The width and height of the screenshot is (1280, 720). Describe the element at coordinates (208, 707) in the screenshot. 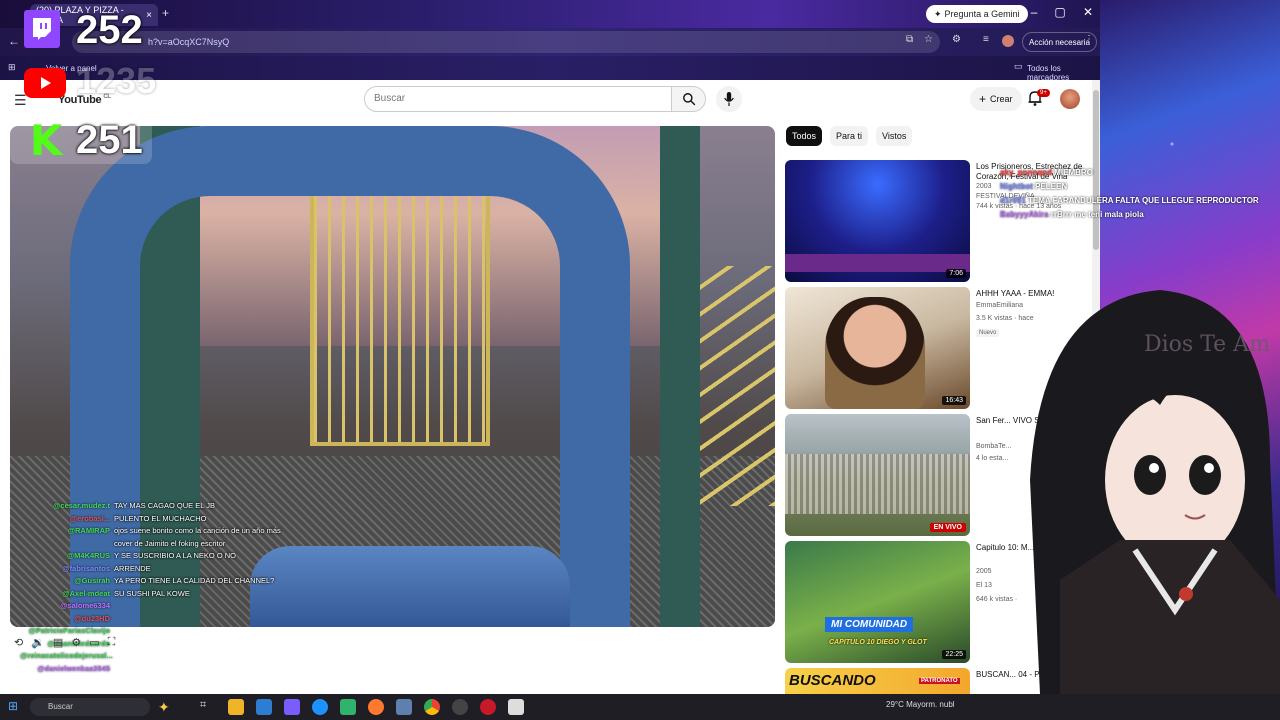

I see `task-view-icon: ⌗` at that location.